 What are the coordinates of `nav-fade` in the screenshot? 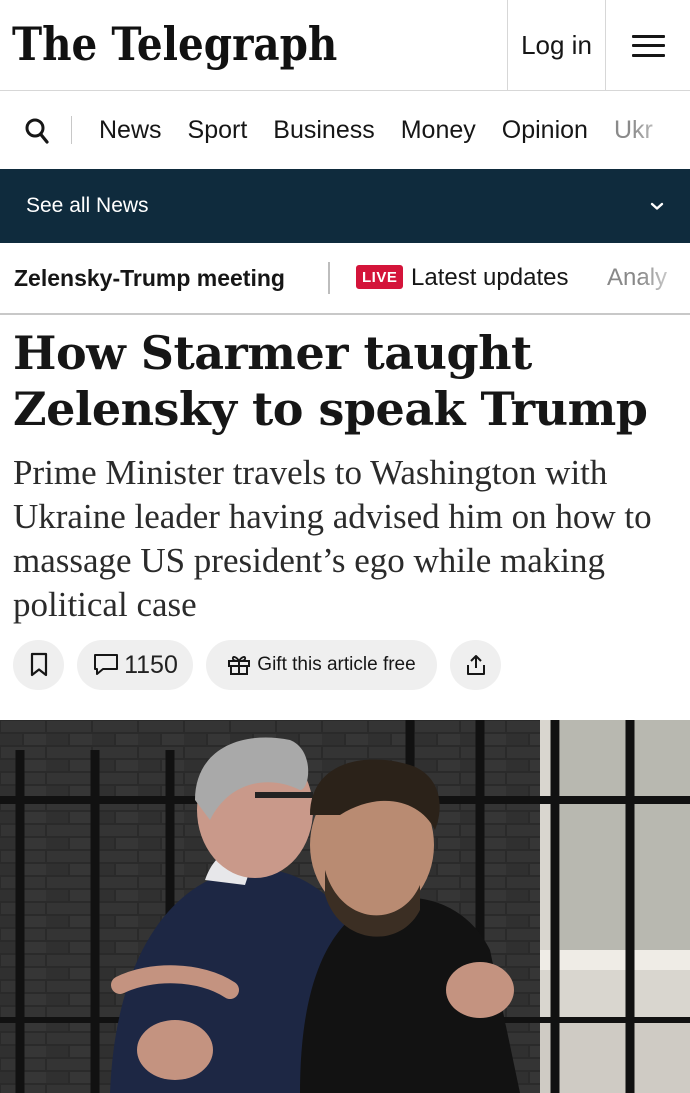 It's located at (660, 130).